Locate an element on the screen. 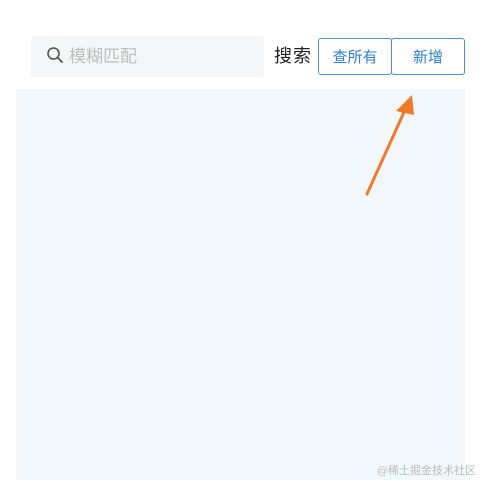 The width and height of the screenshot is (480, 480). search-box is located at coordinates (147, 56).